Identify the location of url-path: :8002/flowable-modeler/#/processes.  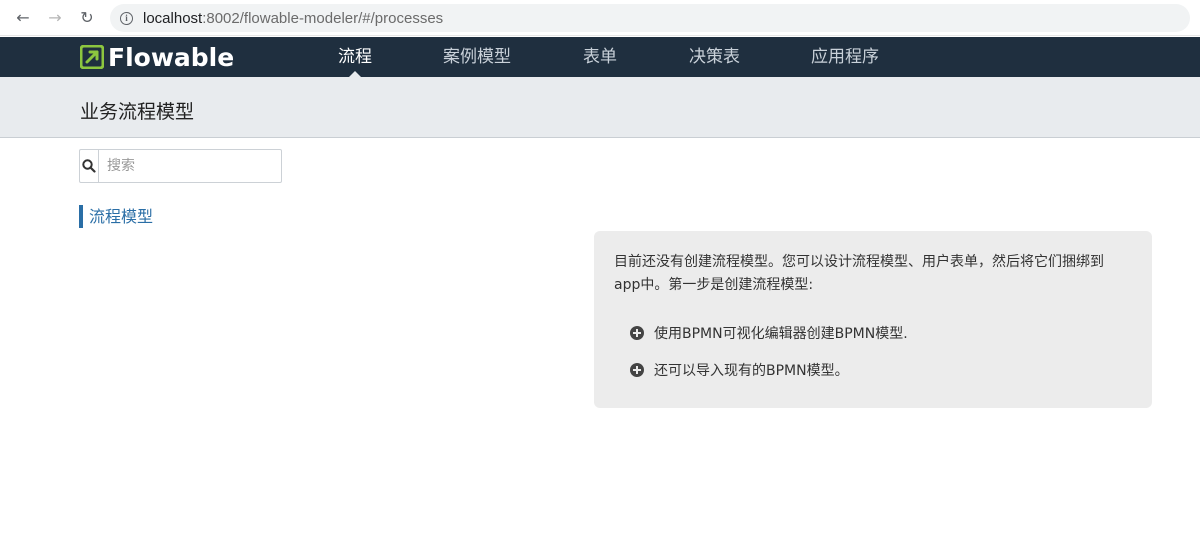
(323, 18).